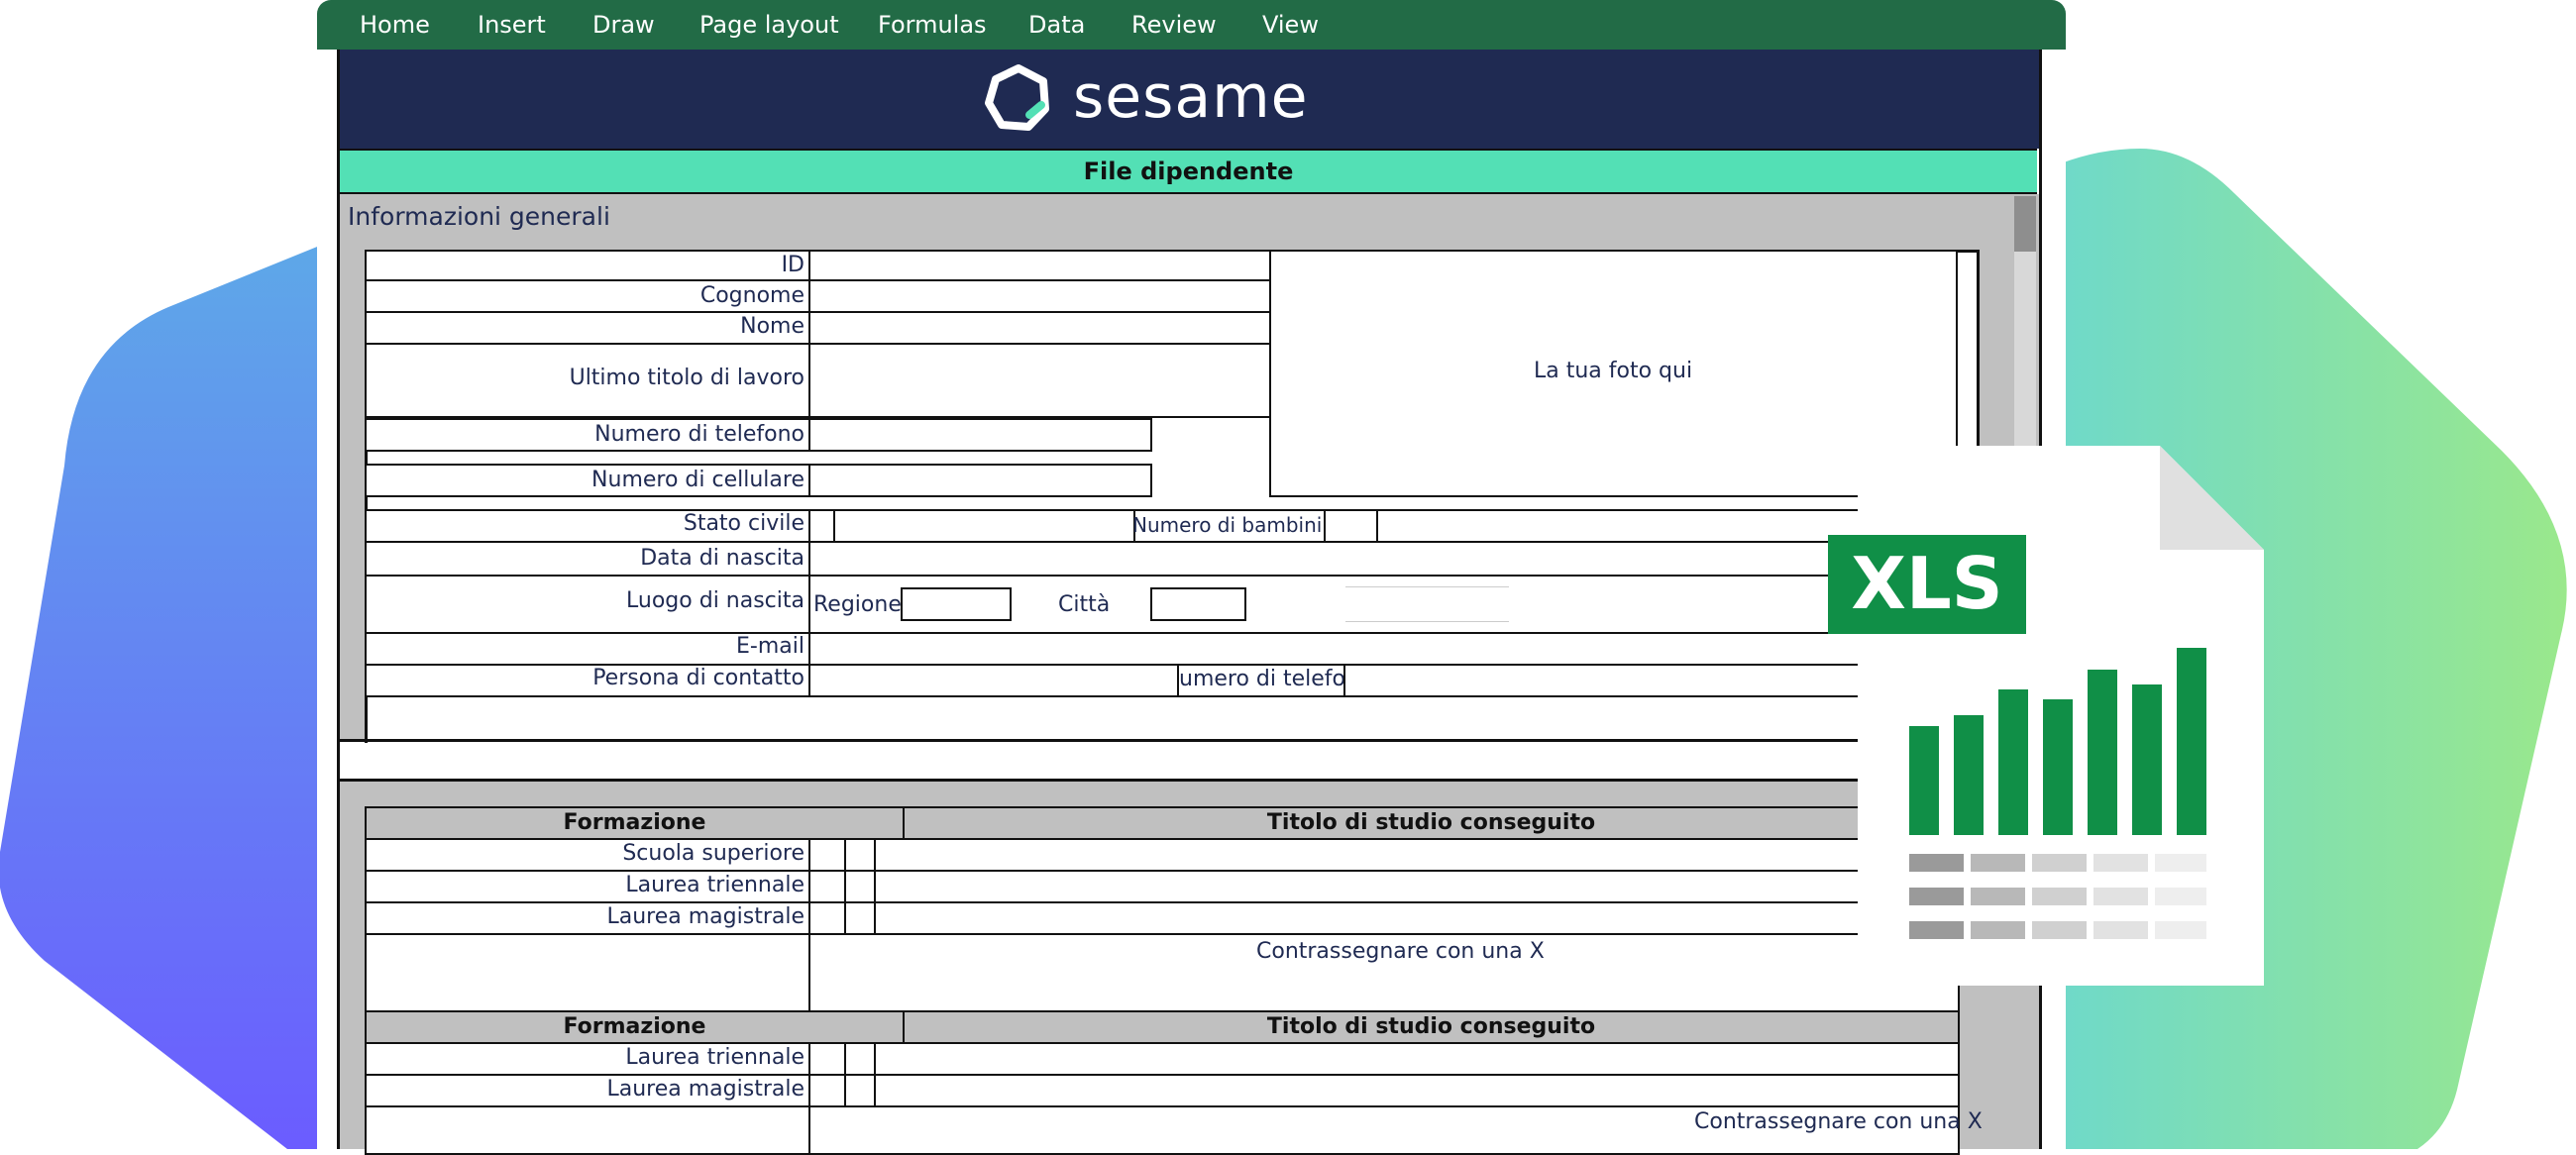  What do you see at coordinates (1085, 604) in the screenshot?
I see `label-citta: Città` at bounding box center [1085, 604].